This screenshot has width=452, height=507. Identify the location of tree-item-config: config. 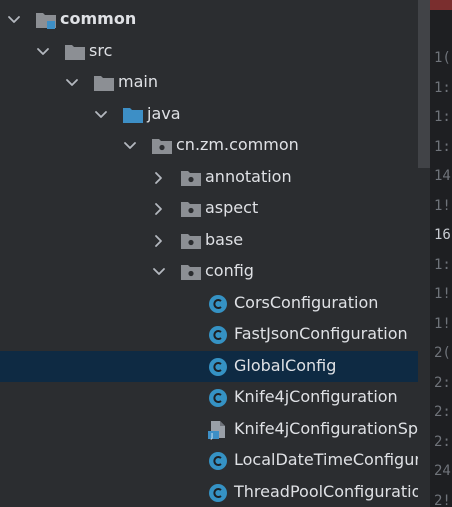
(209, 271).